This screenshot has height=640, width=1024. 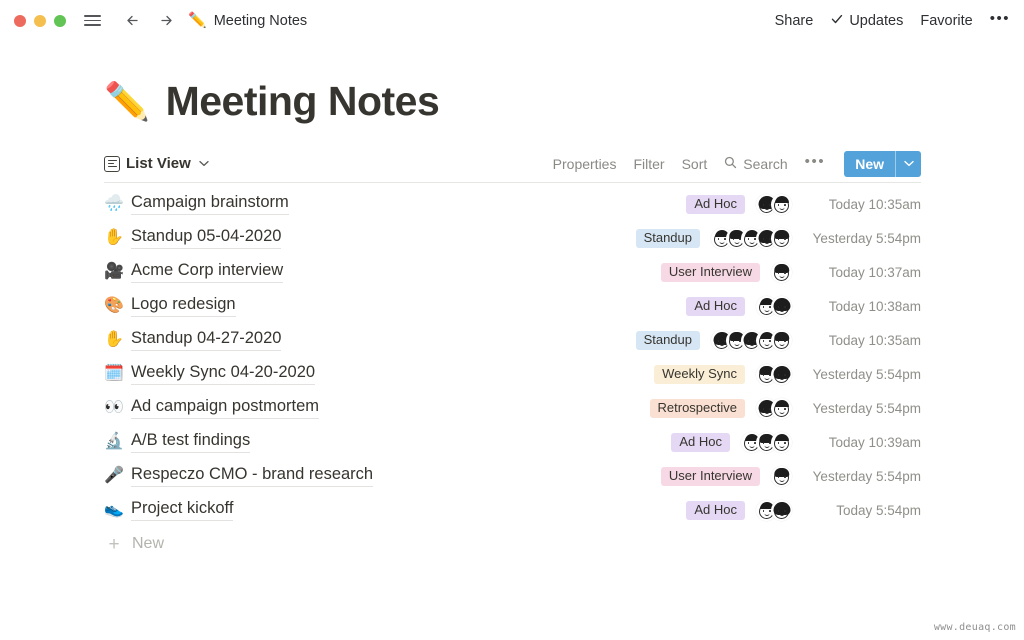 What do you see at coordinates (114, 475) in the screenshot?
I see `row-emoji-icon: 🎤` at bounding box center [114, 475].